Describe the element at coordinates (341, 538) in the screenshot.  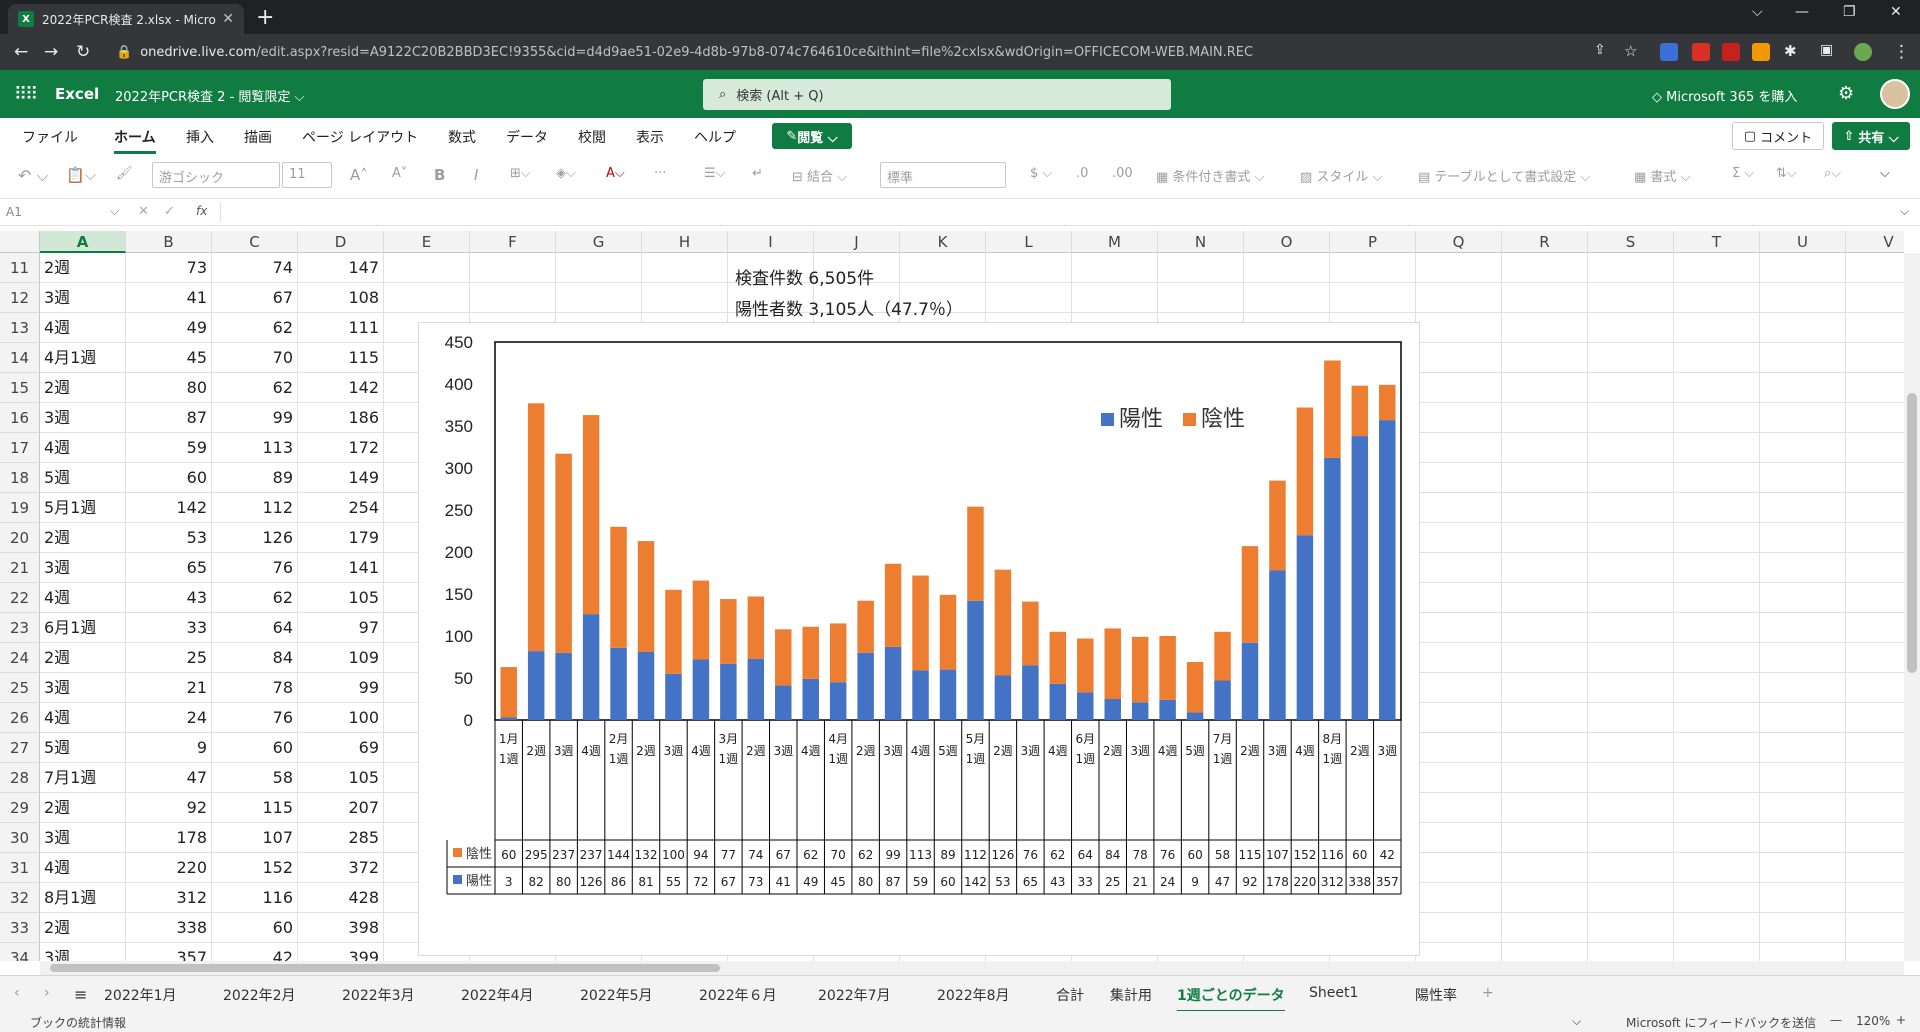
I see `table-cell: 179` at that location.